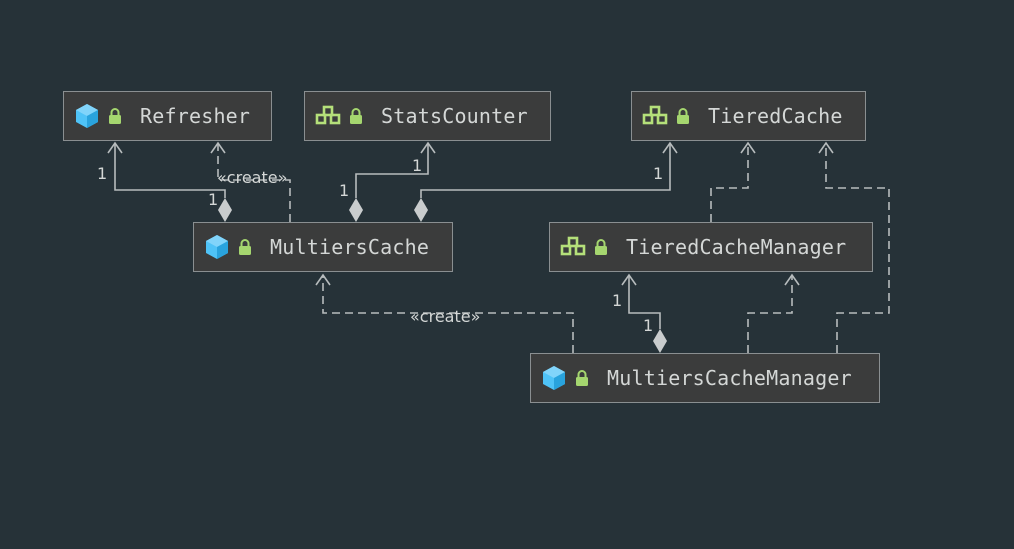 This screenshot has width=1014, height=549. Describe the element at coordinates (344, 190) in the screenshot. I see `label-multiplicity-statscounter-source: 1` at that location.